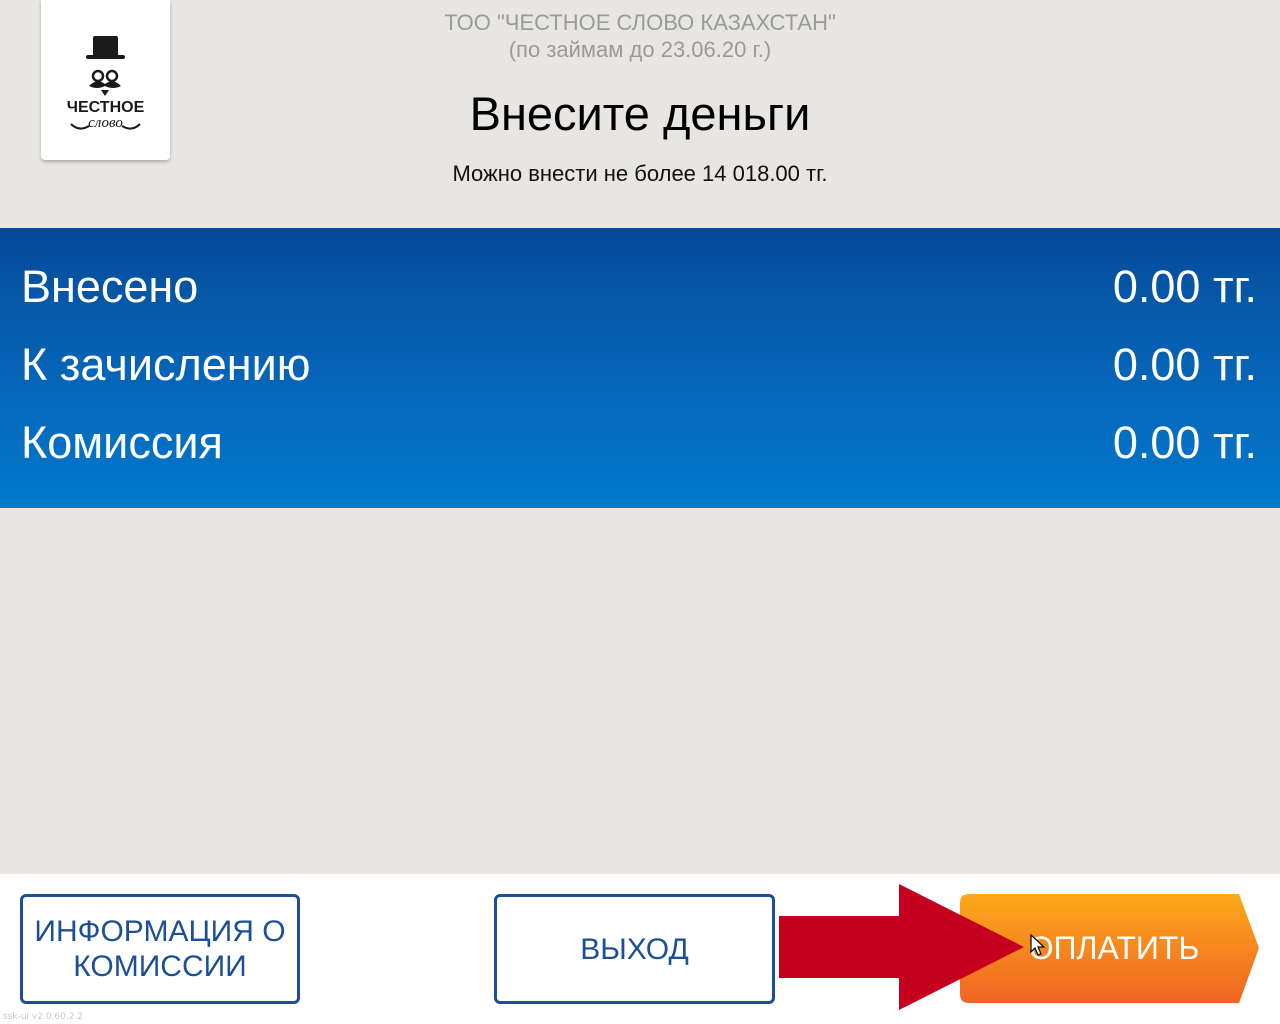  Describe the element at coordinates (640, 22) in the screenshot. I see `org-name-line: ТОО "ЧЕСТНОЕ СЛОВО КАЗАХСТАН"` at that location.